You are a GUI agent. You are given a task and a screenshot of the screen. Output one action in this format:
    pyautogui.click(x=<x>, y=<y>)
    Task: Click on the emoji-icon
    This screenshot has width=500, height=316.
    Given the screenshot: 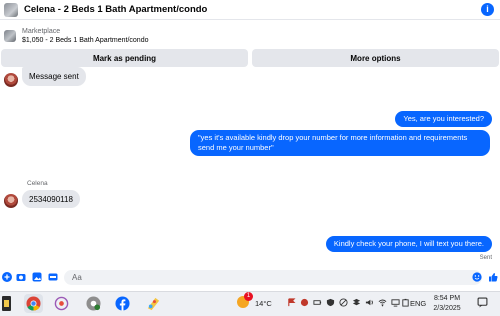 What is the action you would take?
    pyautogui.click(x=477, y=277)
    